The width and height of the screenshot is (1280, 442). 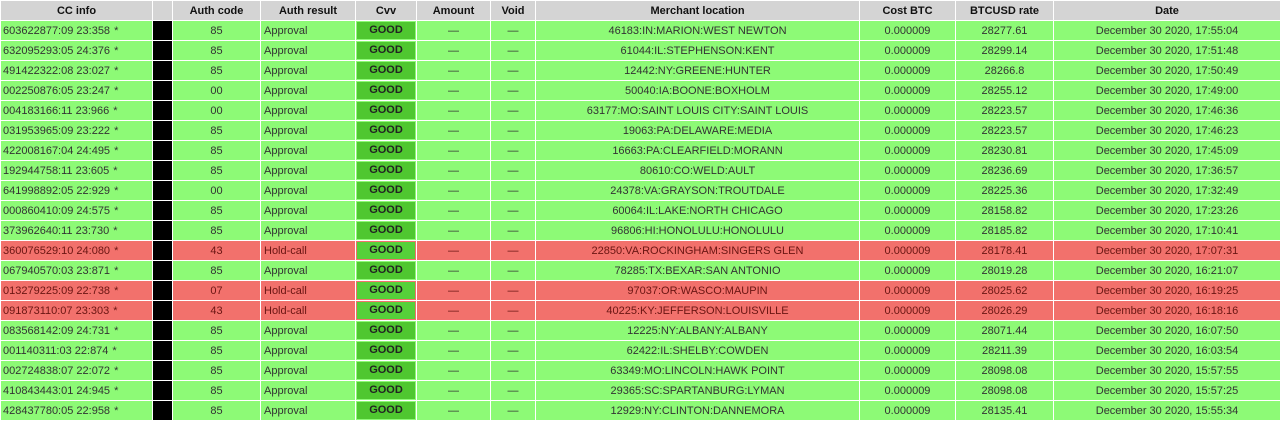 What do you see at coordinates (697, 10) in the screenshot?
I see `header-merchant-location: Merchant location` at bounding box center [697, 10].